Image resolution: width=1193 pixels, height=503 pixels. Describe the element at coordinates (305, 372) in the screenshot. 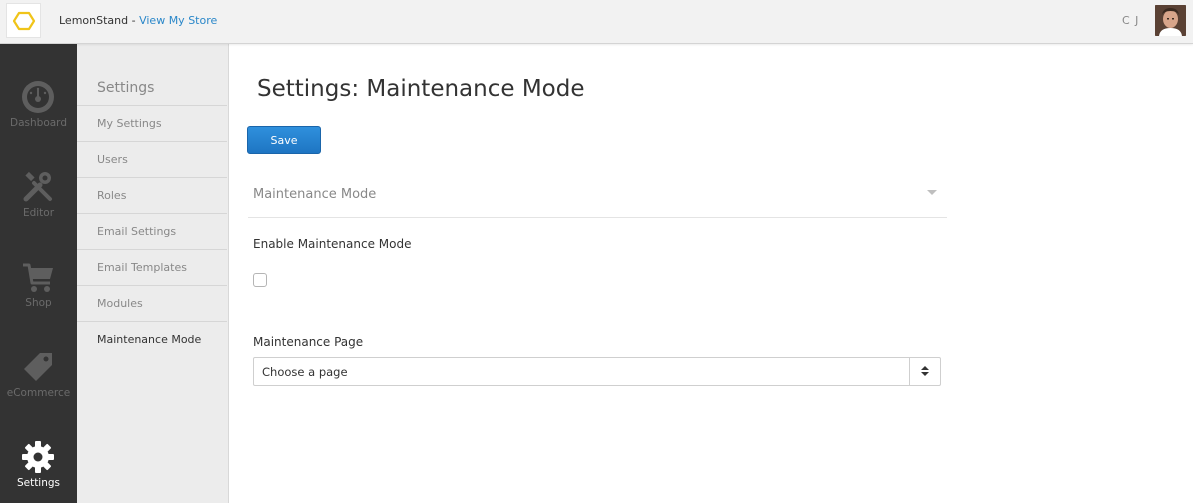

I see `select-value: Choose a page` at that location.